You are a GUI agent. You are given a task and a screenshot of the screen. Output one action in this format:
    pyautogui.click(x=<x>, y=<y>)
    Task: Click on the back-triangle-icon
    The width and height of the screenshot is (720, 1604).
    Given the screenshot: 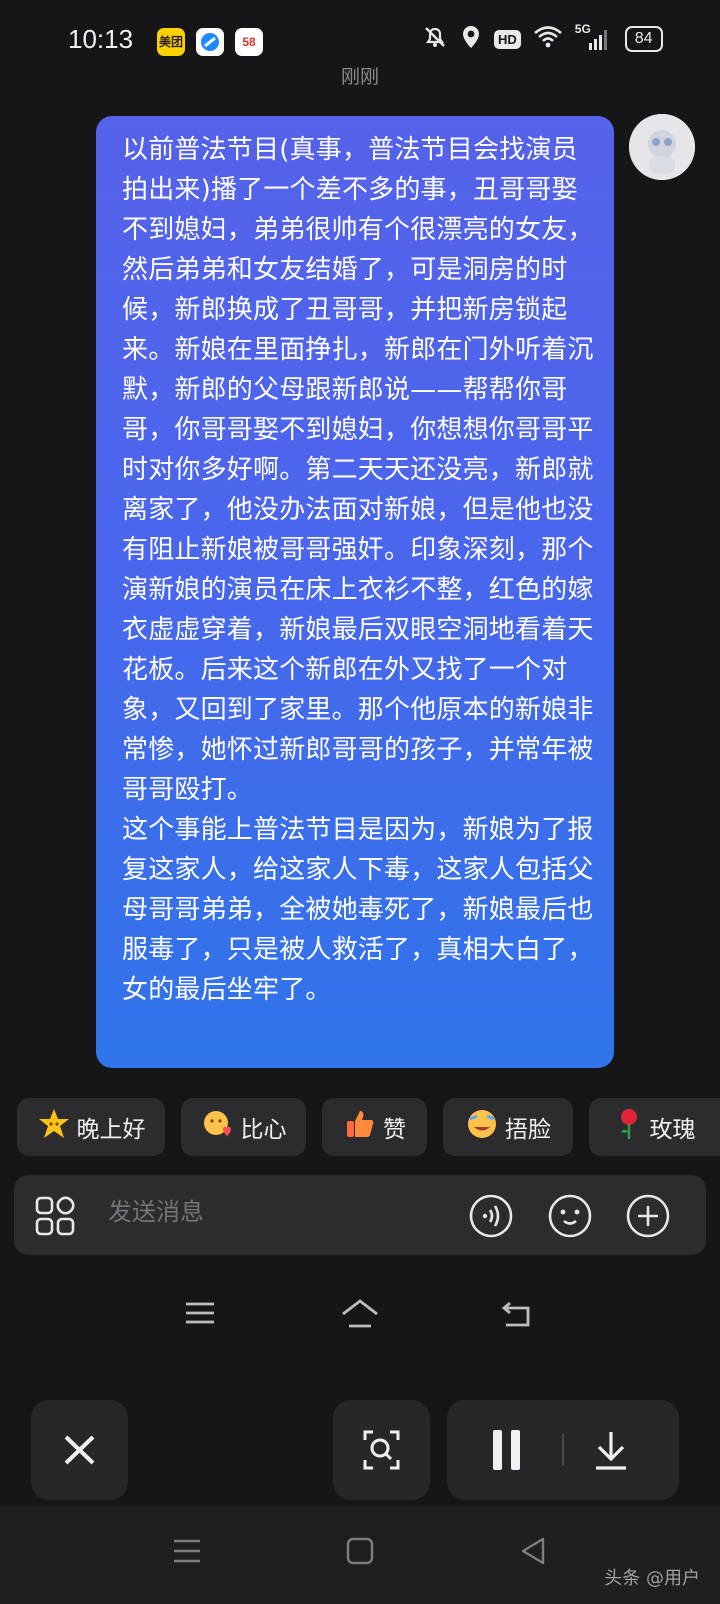 What is the action you would take?
    pyautogui.click(x=533, y=1553)
    